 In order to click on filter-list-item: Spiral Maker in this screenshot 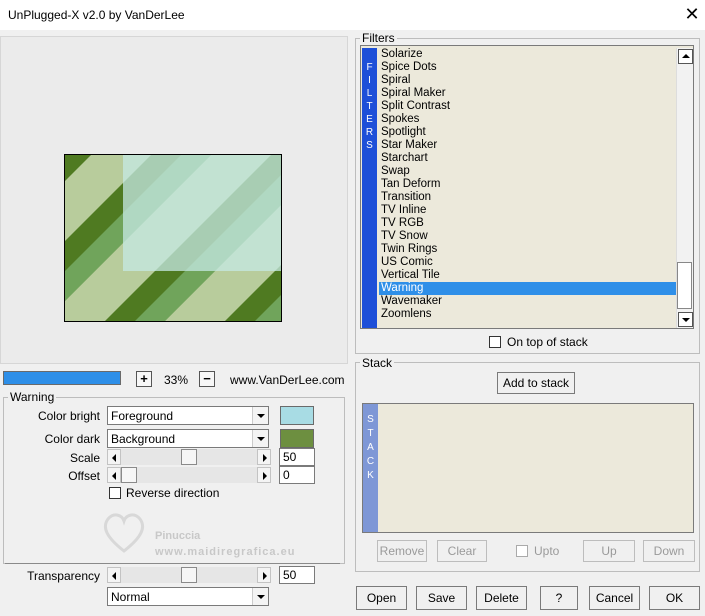, I will do `click(527, 93)`.